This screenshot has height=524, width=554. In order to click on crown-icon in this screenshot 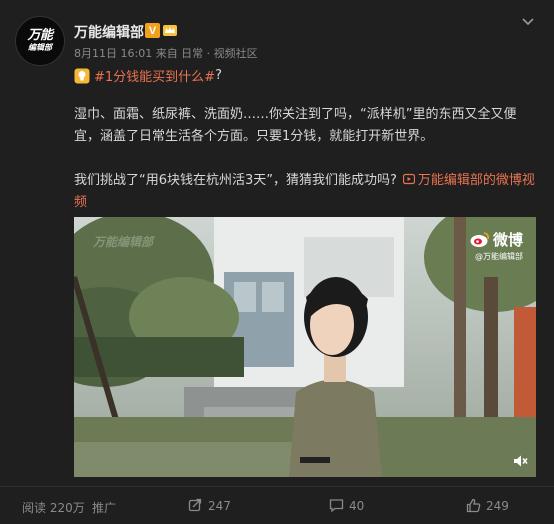, I will do `click(170, 30)`.